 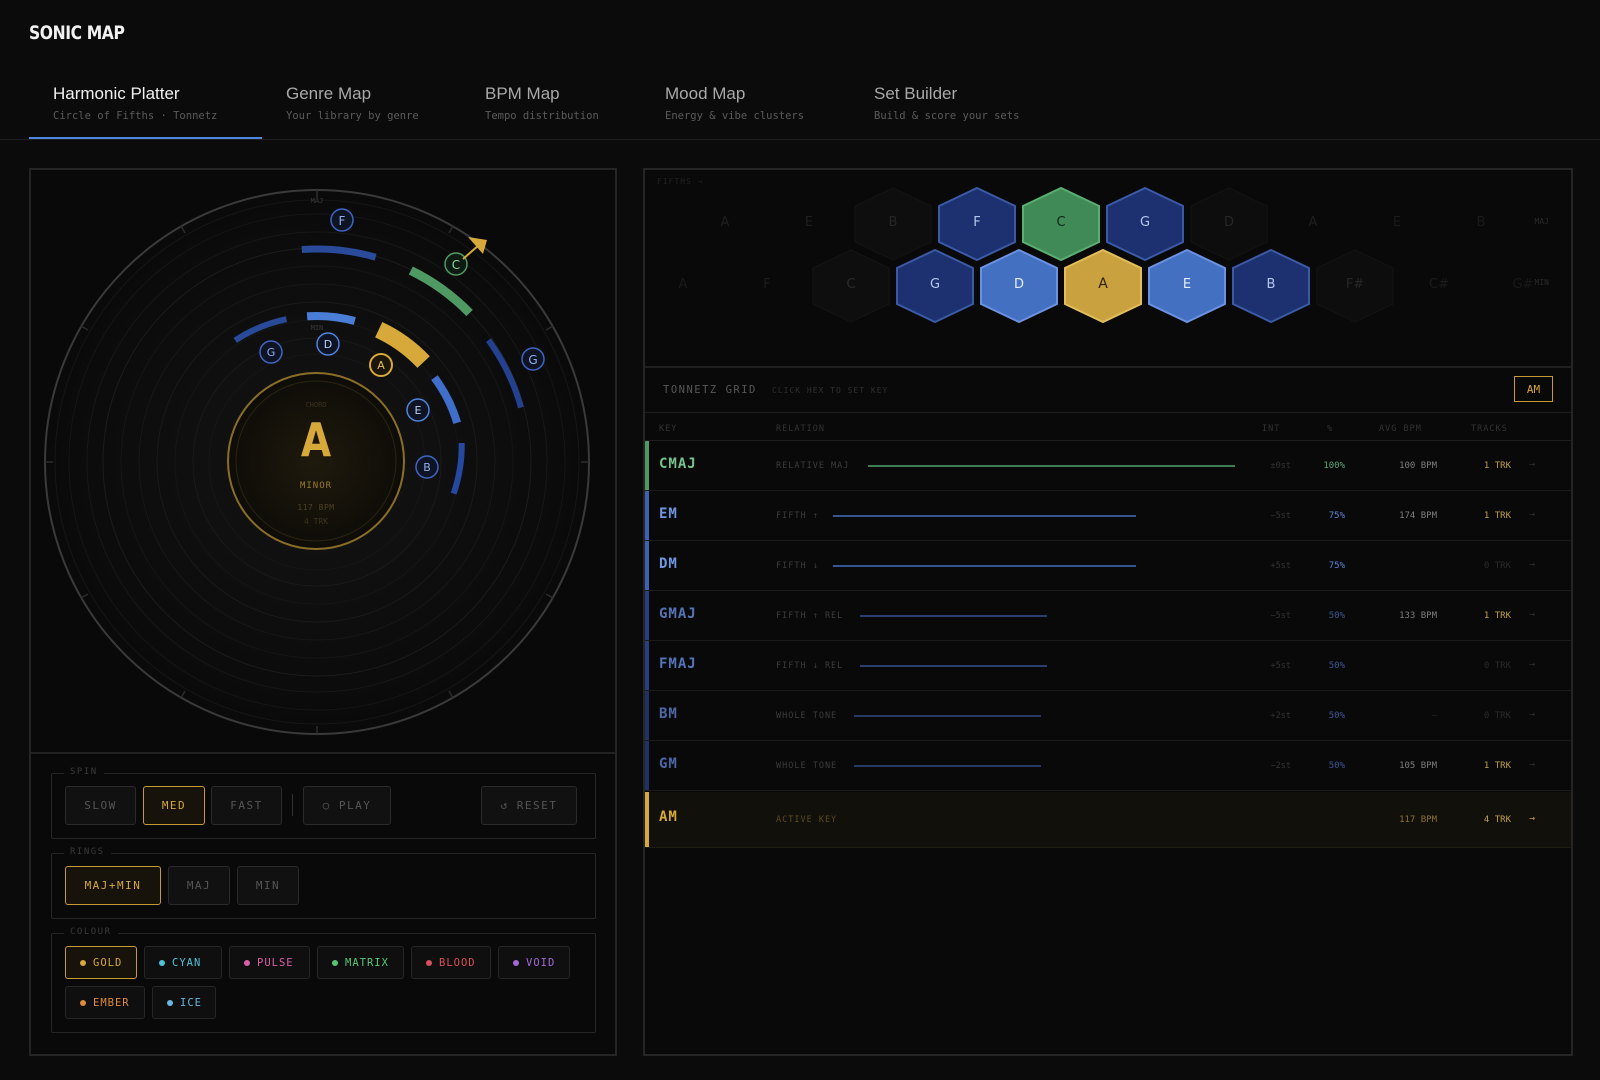 What do you see at coordinates (1108, 820) in the screenshot?
I see `table-row-active-key: AM ACTIVE KEY 117 BPM 4 TRK →` at bounding box center [1108, 820].